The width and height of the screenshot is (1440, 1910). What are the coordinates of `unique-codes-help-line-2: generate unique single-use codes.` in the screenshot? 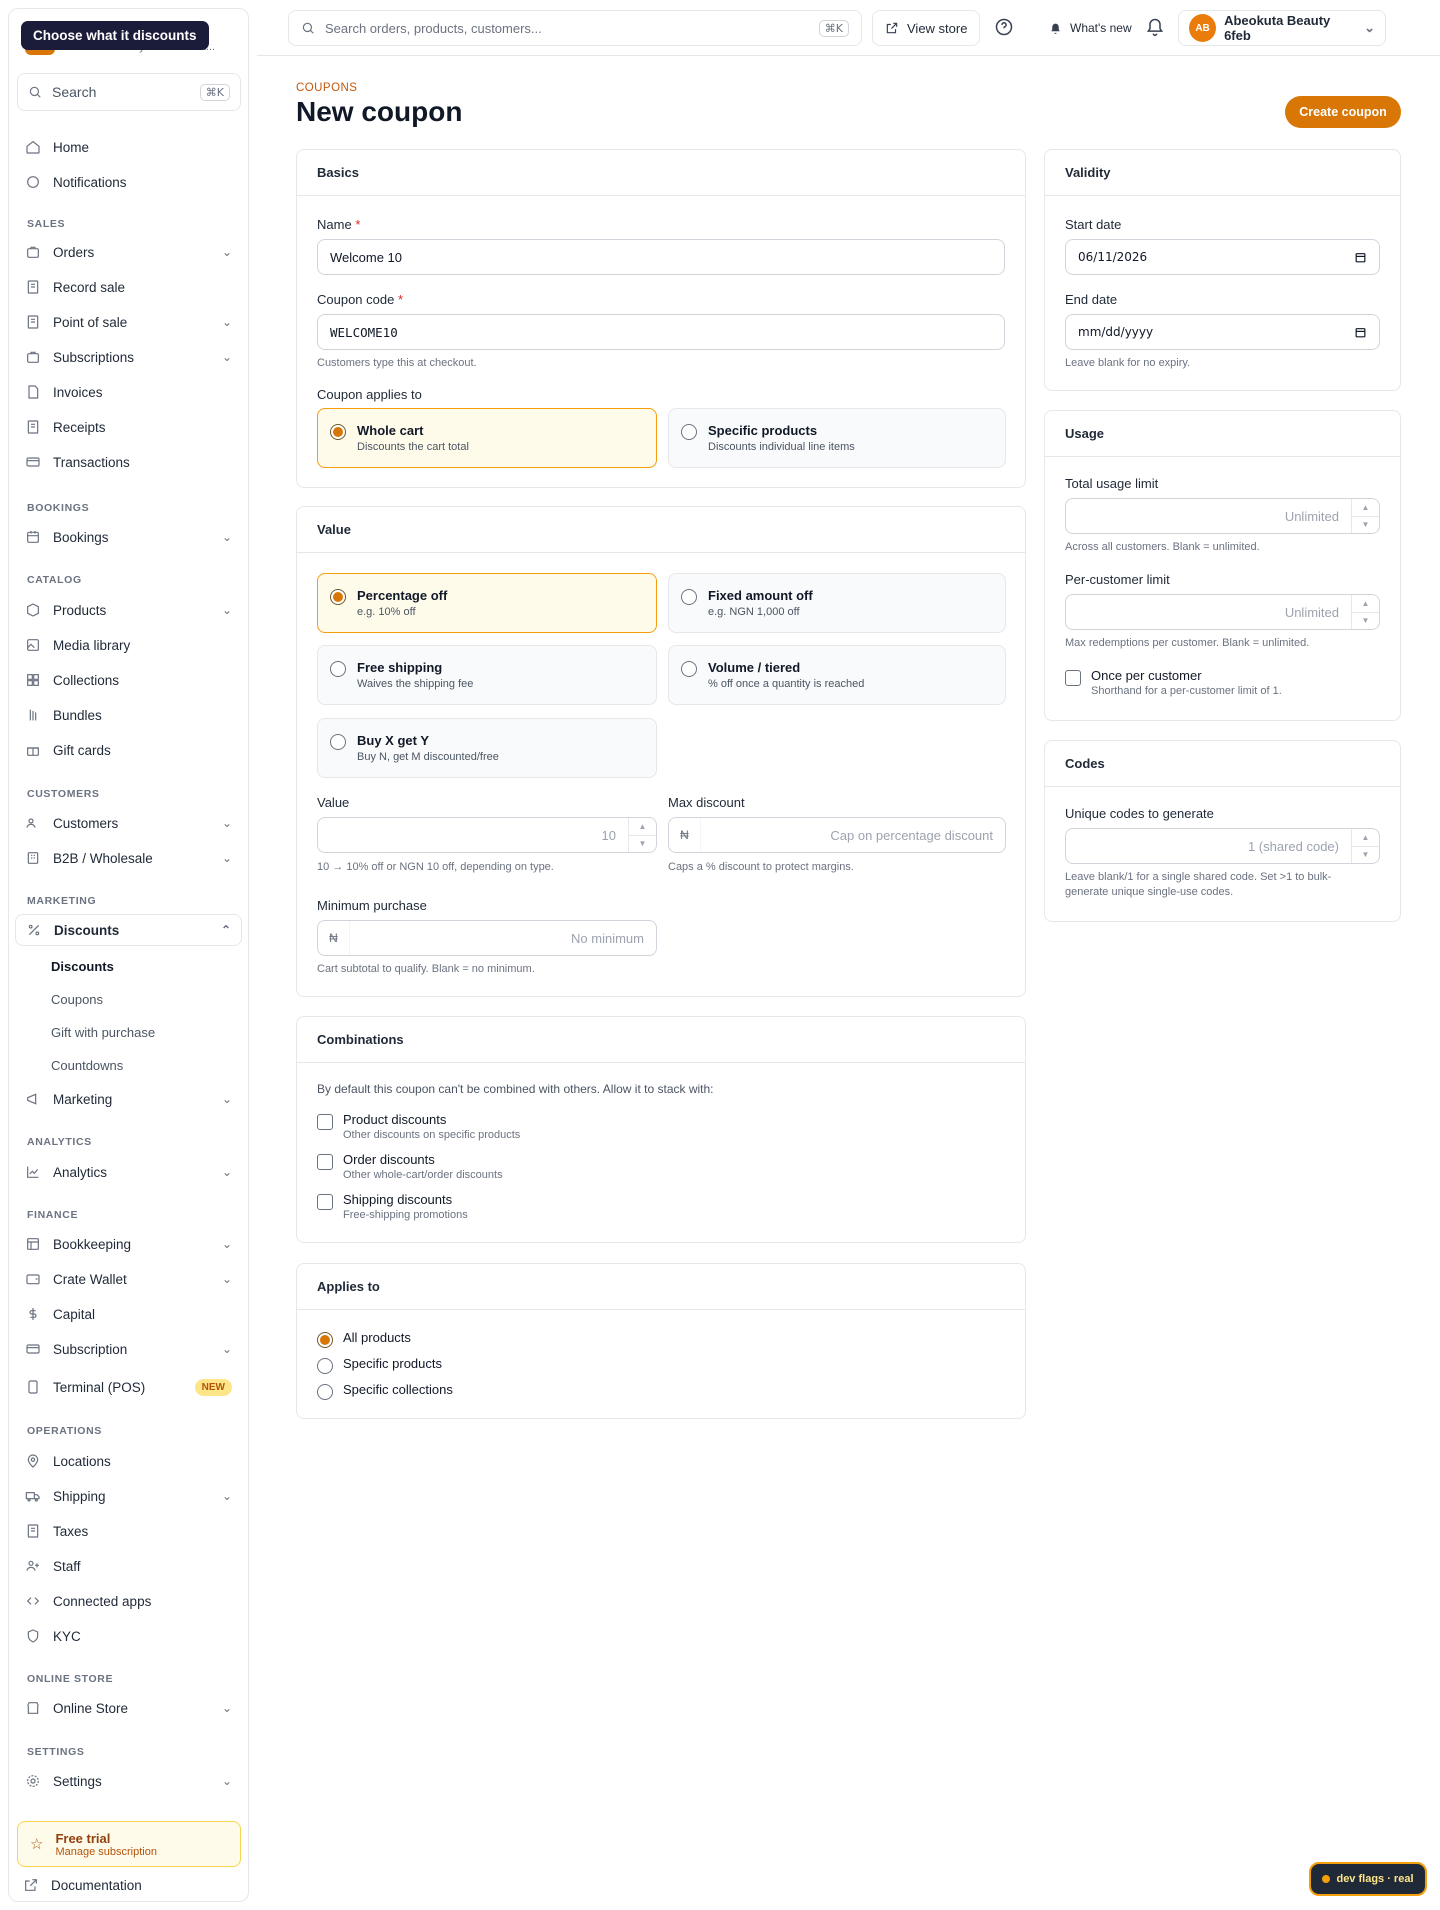 It's located at (1149, 892).